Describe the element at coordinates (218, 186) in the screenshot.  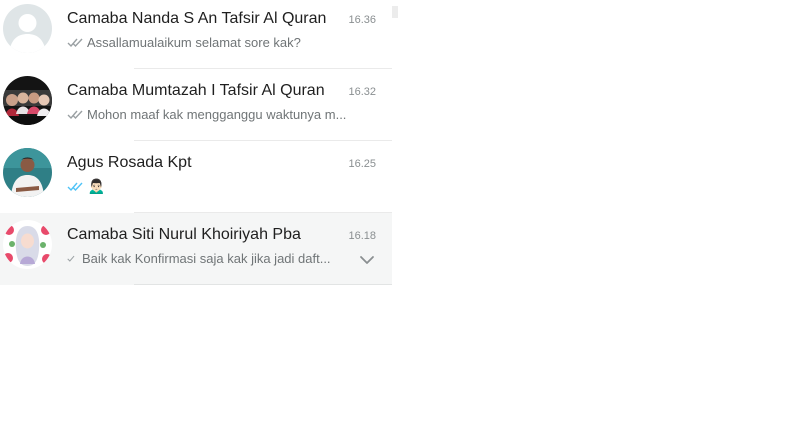
I see `message-preview: 🙍🏻‍♂️` at that location.